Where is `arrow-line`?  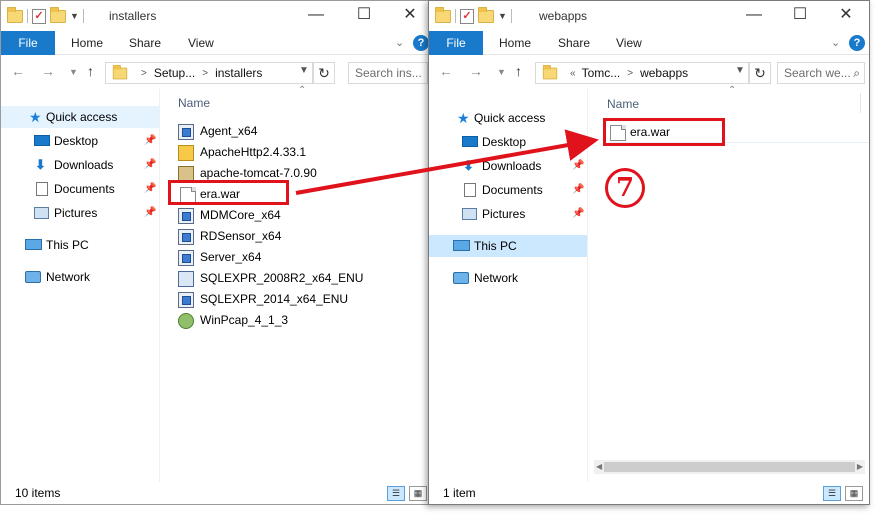
arrow-line is located at coordinates (447, 162).